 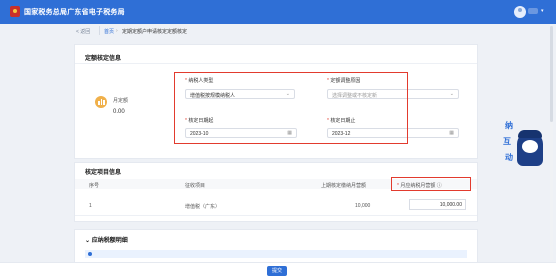 What do you see at coordinates (533, 11) in the screenshot?
I see `user-name` at bounding box center [533, 11].